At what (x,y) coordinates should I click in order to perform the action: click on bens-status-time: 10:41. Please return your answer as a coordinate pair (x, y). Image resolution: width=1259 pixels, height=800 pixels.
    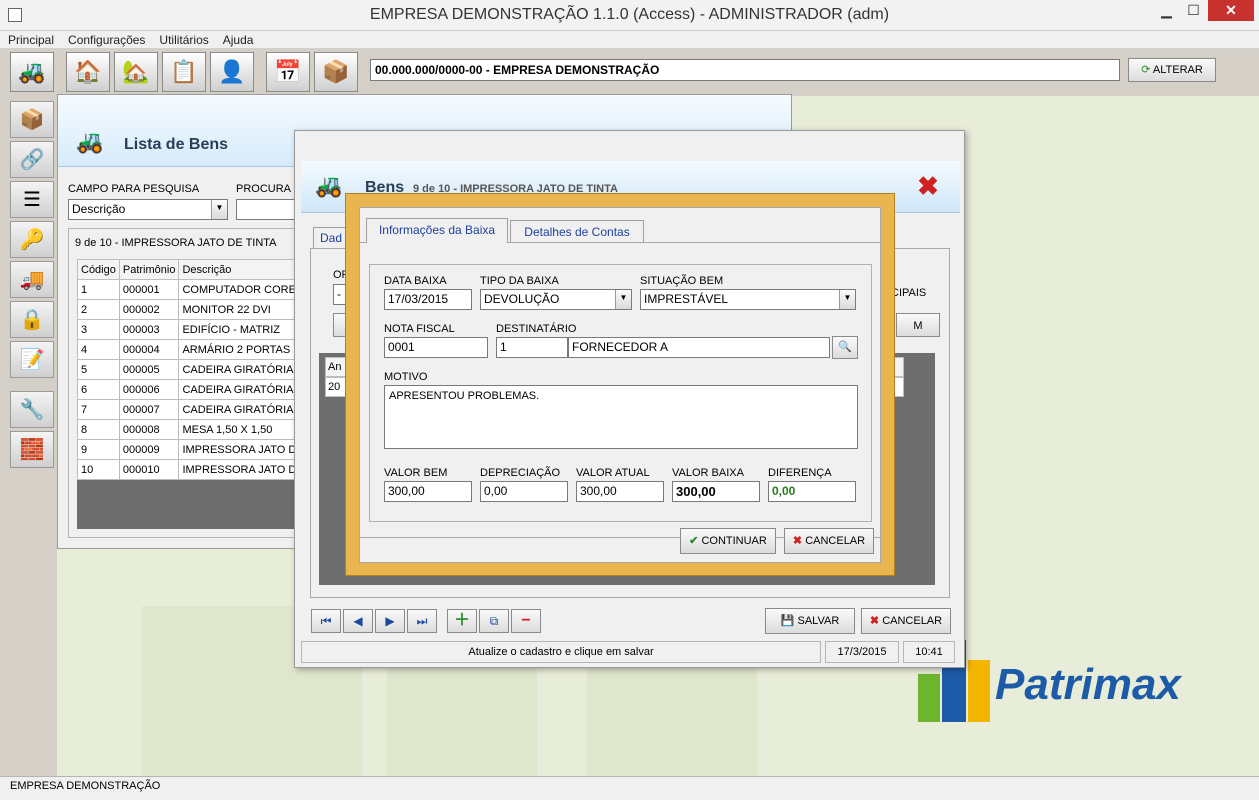
    Looking at the image, I should click on (929, 652).